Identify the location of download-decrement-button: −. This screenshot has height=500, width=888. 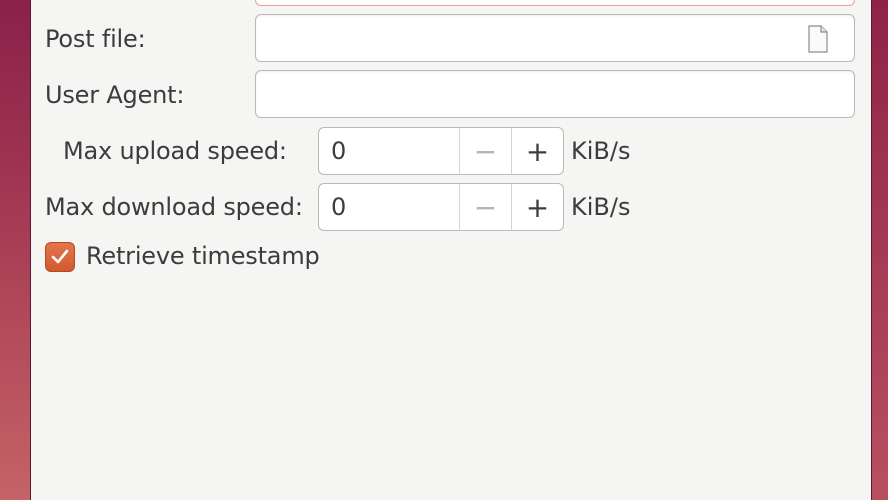
(485, 207).